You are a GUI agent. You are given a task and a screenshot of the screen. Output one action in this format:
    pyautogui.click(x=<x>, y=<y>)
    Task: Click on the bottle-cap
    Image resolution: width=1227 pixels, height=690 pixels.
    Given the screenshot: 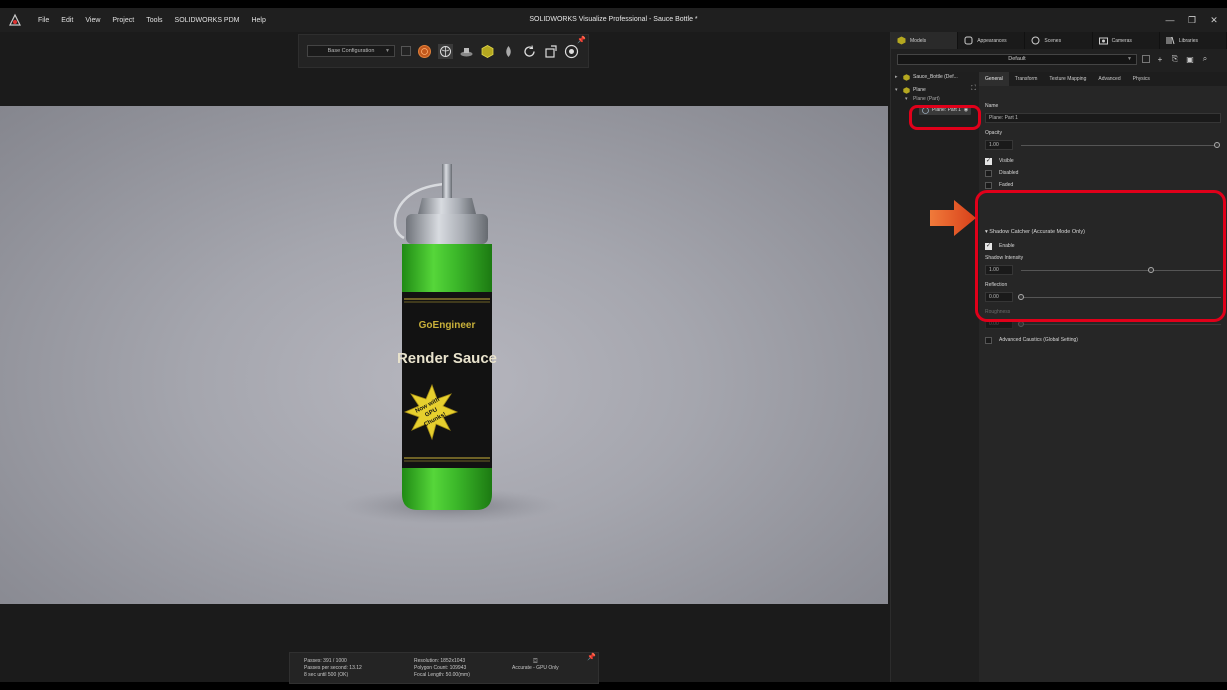 What is the action you would take?
    pyautogui.click(x=447, y=229)
    